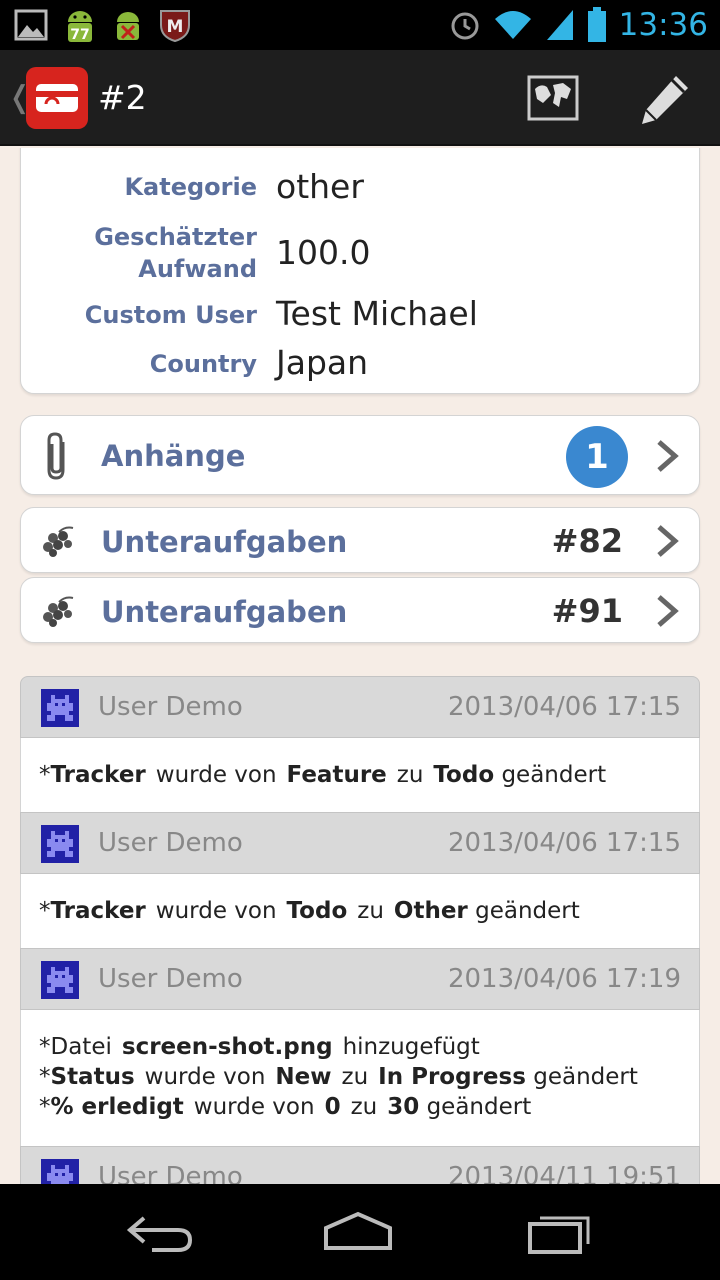 This screenshot has width=720, height=1280. Describe the element at coordinates (360, 540) in the screenshot. I see `subtask-row: Unteraufgaben #82` at that location.